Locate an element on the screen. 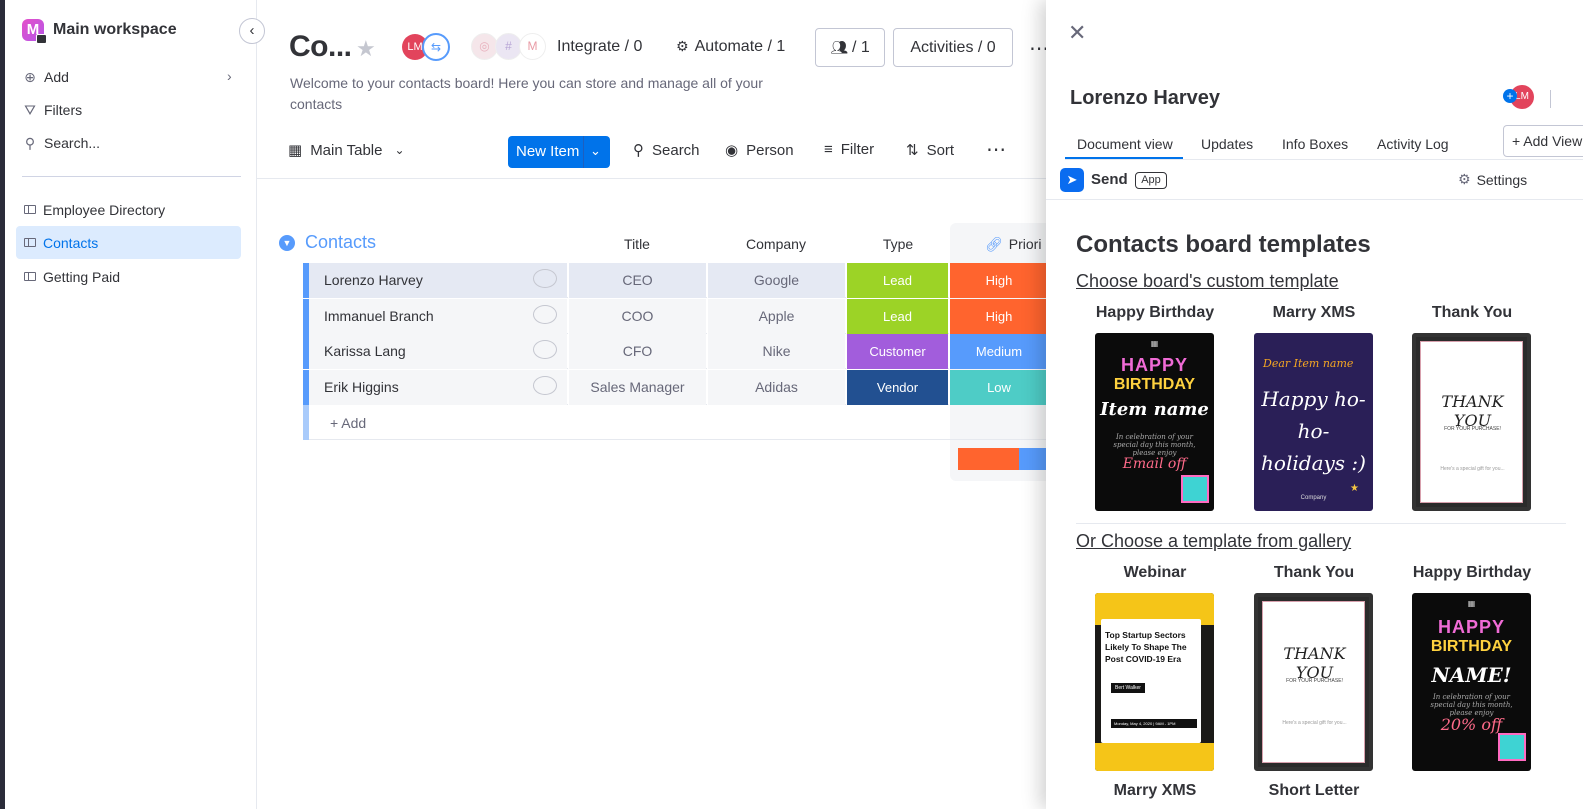 Image resolution: width=1583 pixels, height=809 pixels. chevron-left-icon: ‹ is located at coordinates (252, 30).